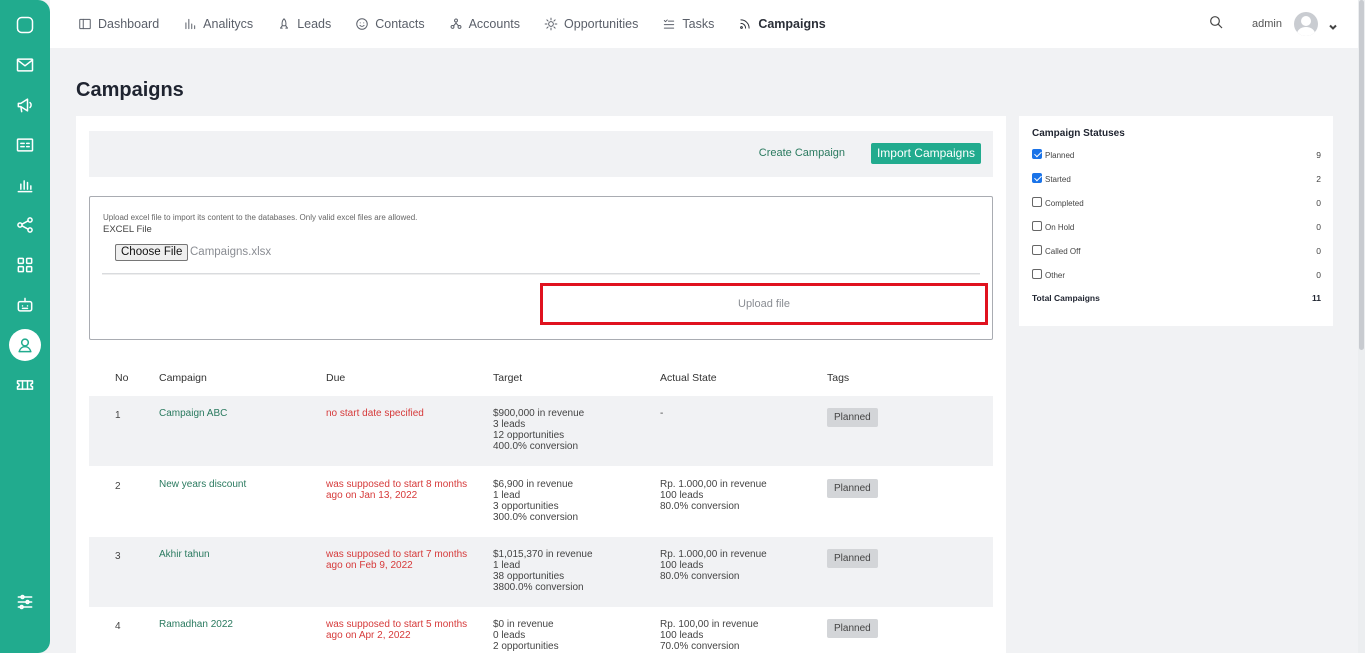  I want to click on settings-sliders-icon, so click(25, 602).